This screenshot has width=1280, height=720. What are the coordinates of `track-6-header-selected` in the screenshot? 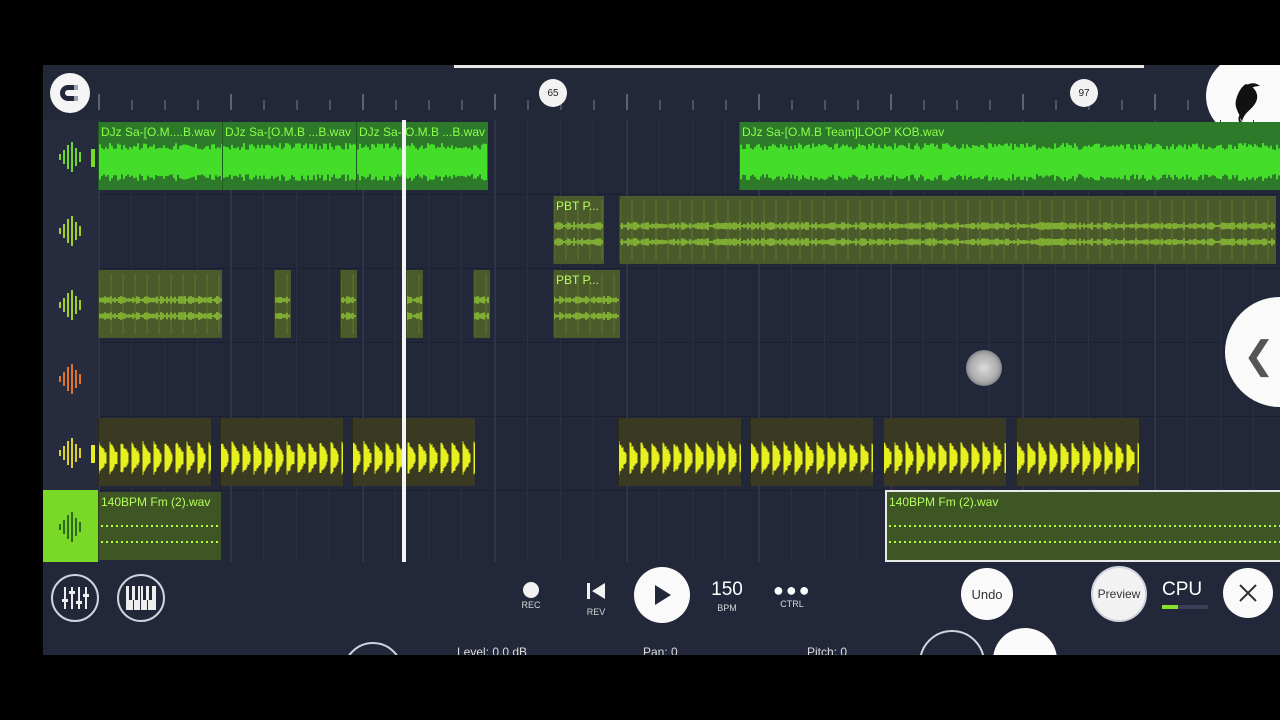 It's located at (70, 527).